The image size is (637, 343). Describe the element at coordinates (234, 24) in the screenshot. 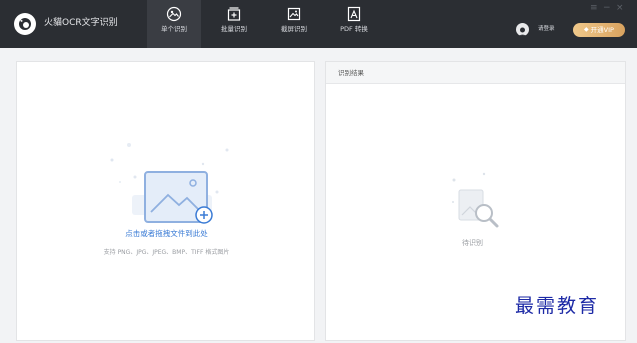

I see `tab-batch-recognition: 批量识别` at that location.